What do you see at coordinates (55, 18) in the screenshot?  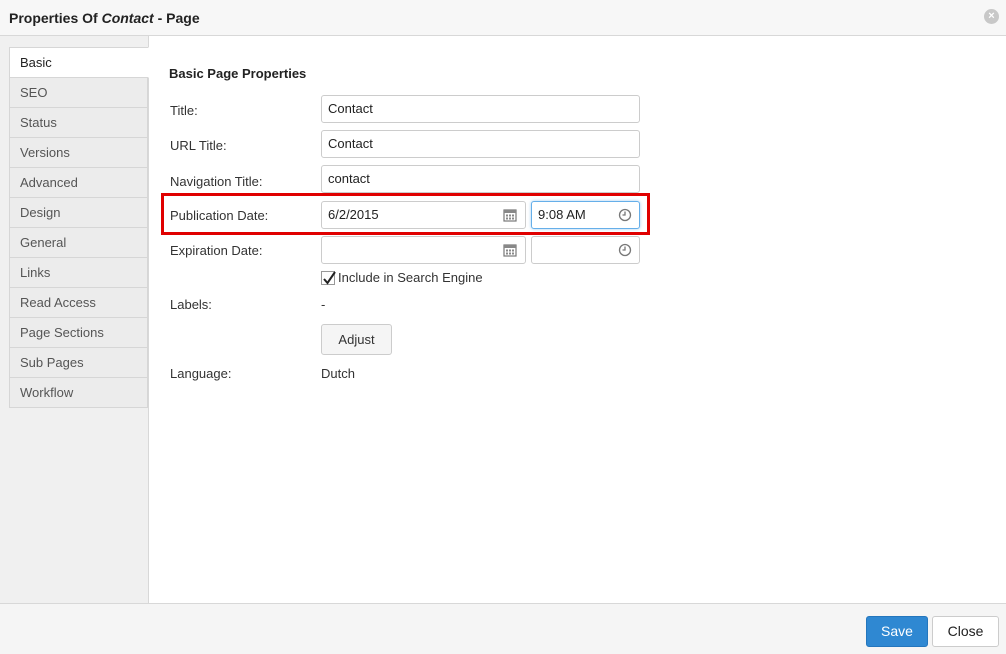 I see `title-prefix: Properties Of` at bounding box center [55, 18].